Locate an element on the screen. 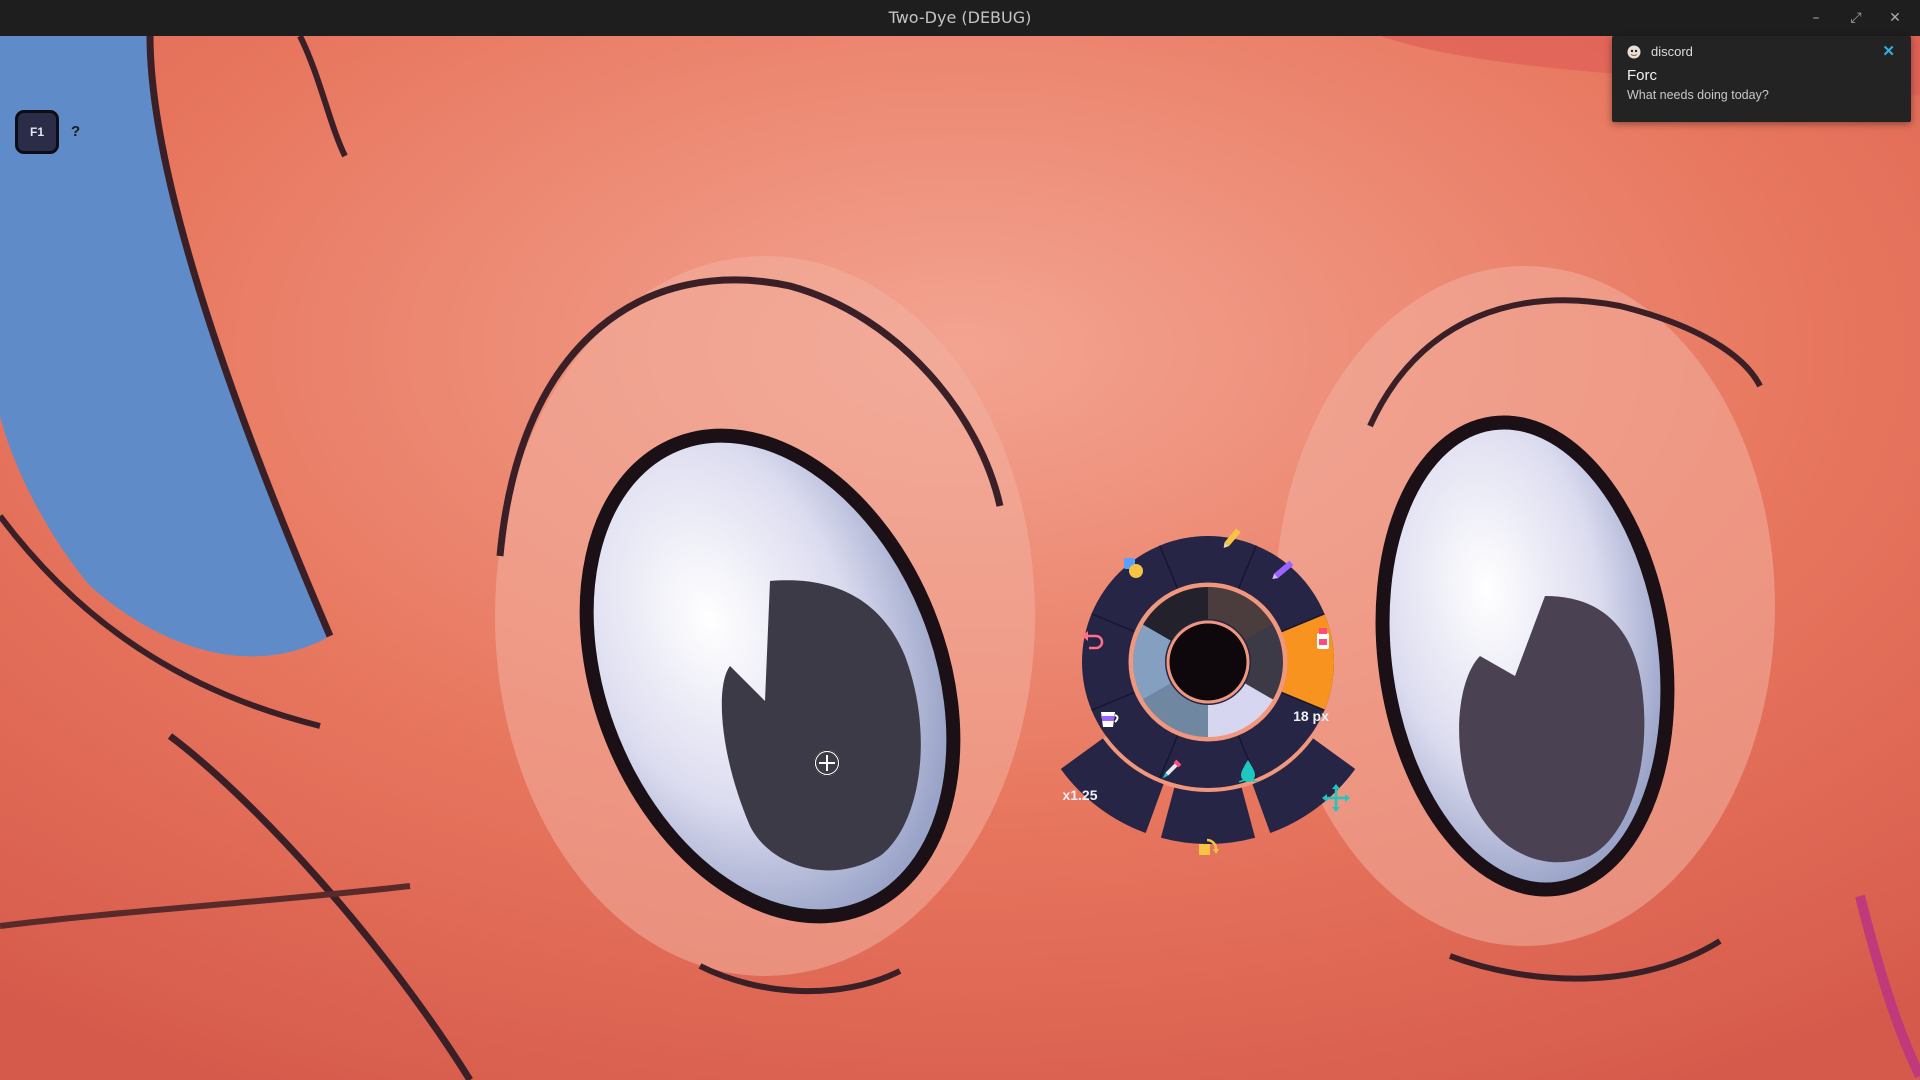 The width and height of the screenshot is (1920, 1080). notification-toast: discord ✕ Forc What needs doing today? is located at coordinates (1761, 79).